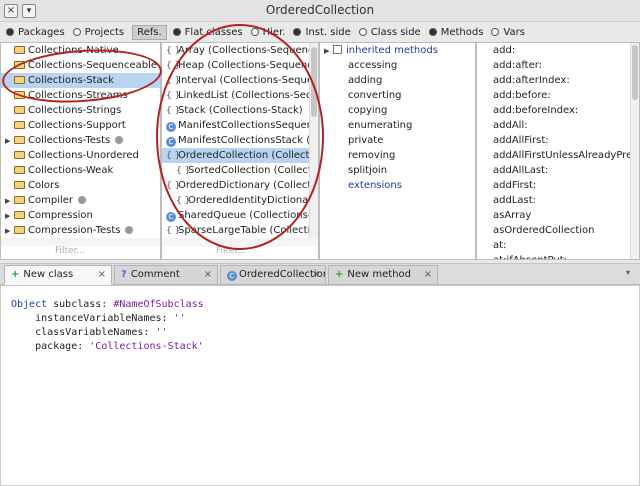 This screenshot has width=640, height=486. What do you see at coordinates (558, 245) in the screenshot?
I see `method-item: at:` at bounding box center [558, 245].